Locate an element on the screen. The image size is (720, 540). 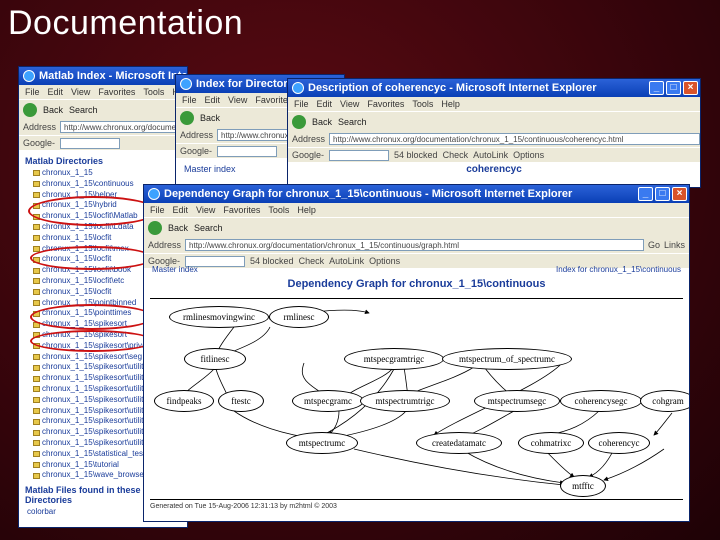
graph-node: mtspectrumsegc is located at coordinates (517, 401).